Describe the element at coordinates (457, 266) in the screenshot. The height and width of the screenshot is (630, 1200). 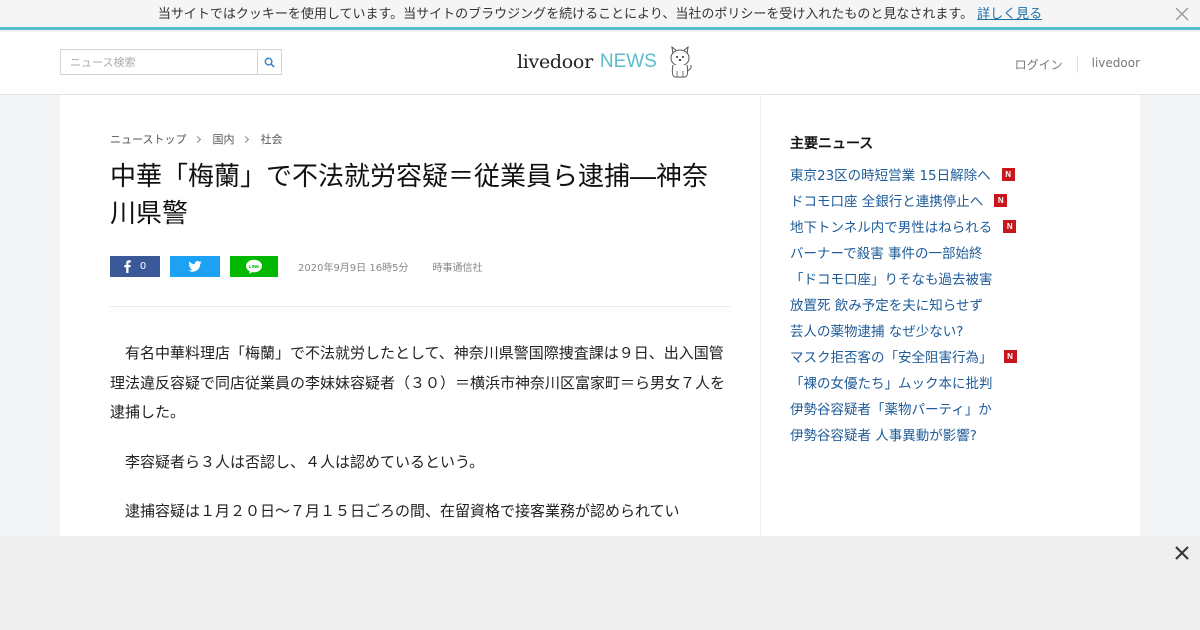
I see `article-source: 時事通信社` at that location.